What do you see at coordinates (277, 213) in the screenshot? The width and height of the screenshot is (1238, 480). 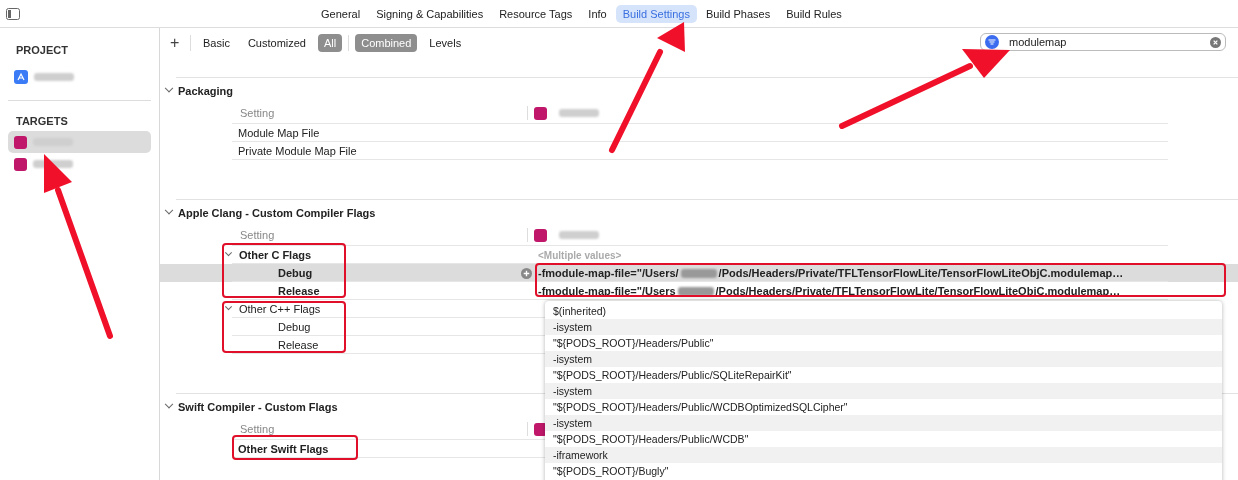 I see `section-title: Apple Clang - Custom Compiler Flags` at bounding box center [277, 213].